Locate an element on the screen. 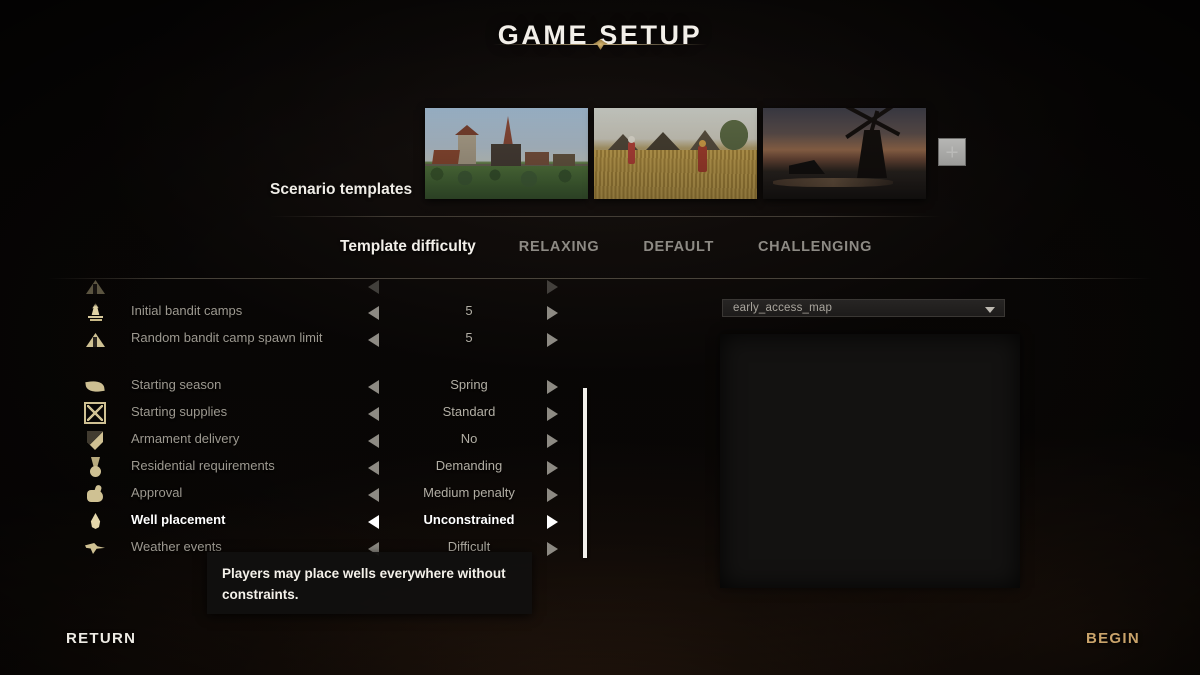 The width and height of the screenshot is (1200, 675). return-button: RETURN is located at coordinates (101, 638).